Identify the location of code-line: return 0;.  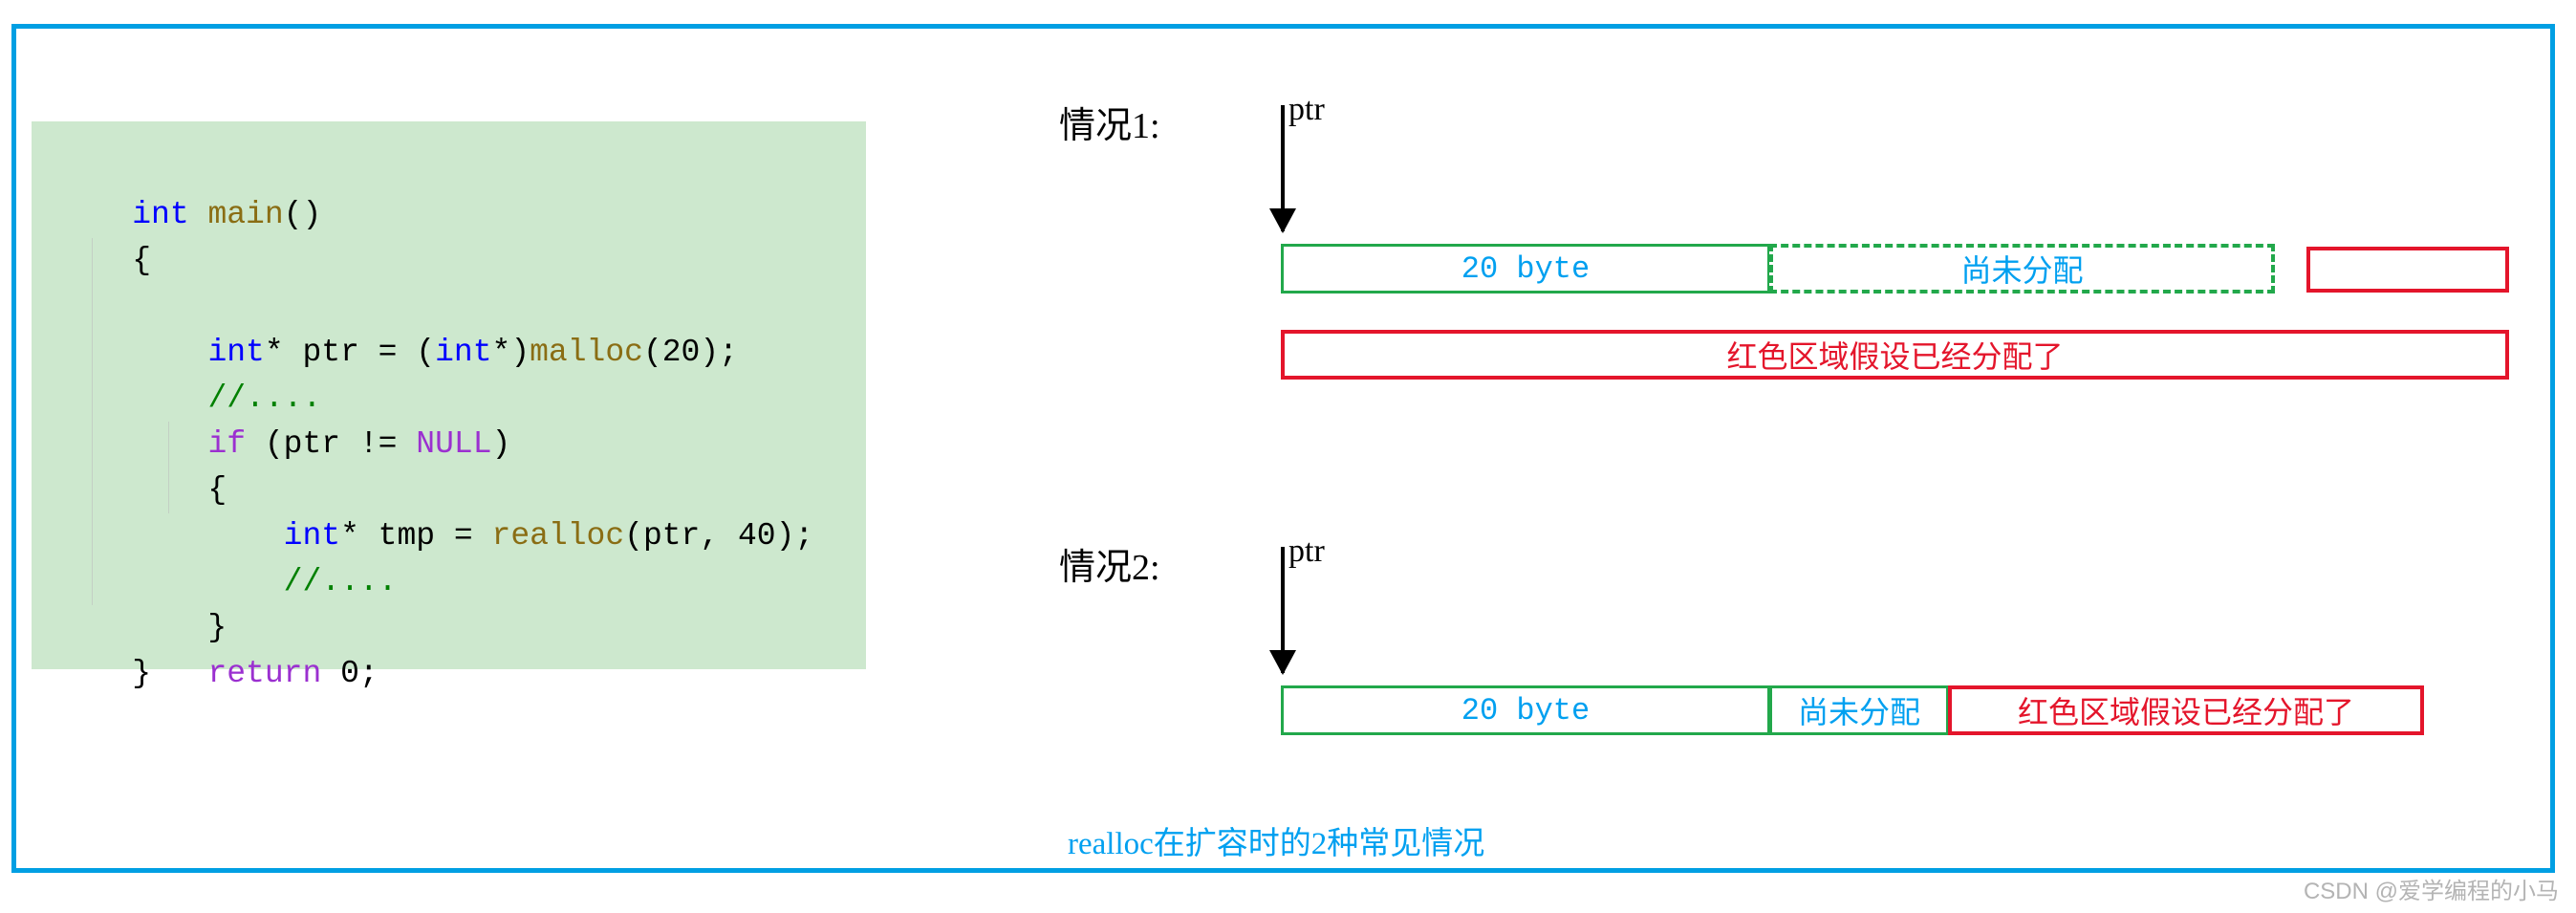
(449, 625).